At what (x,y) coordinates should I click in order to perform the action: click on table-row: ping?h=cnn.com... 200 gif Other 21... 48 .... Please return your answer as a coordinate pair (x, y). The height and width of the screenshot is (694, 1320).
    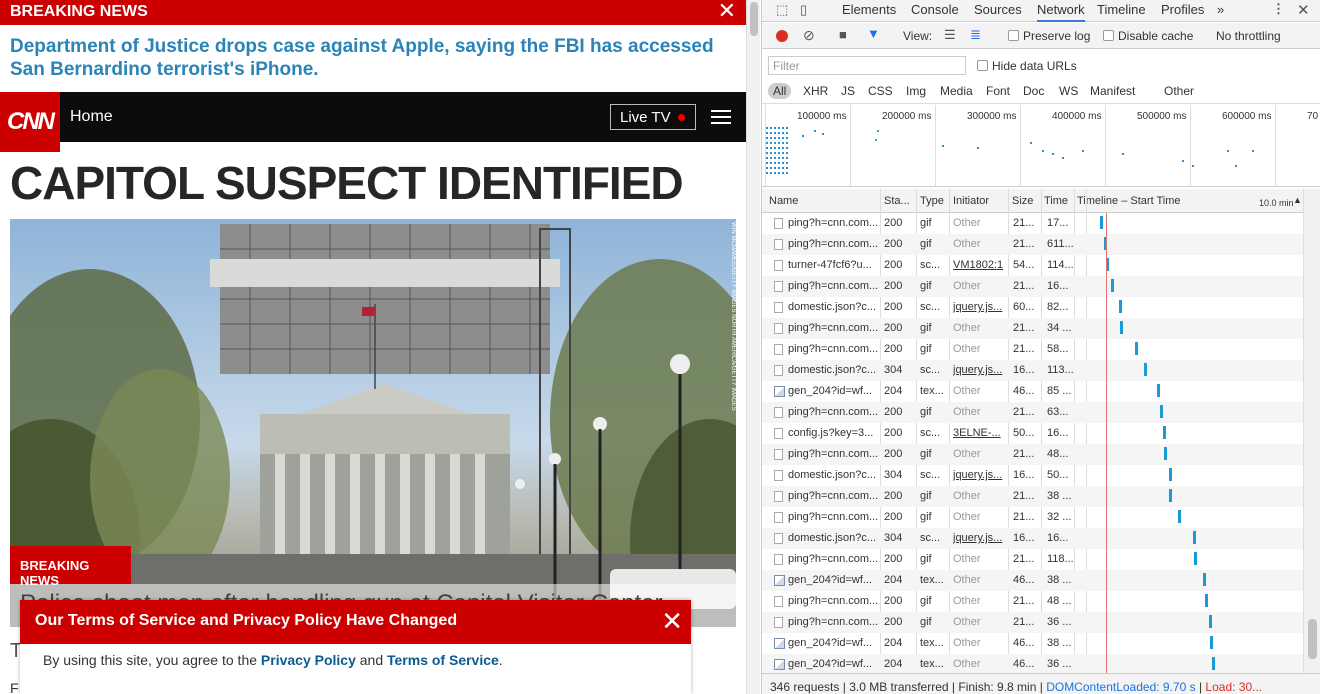
    Looking at the image, I should click on (1032, 601).